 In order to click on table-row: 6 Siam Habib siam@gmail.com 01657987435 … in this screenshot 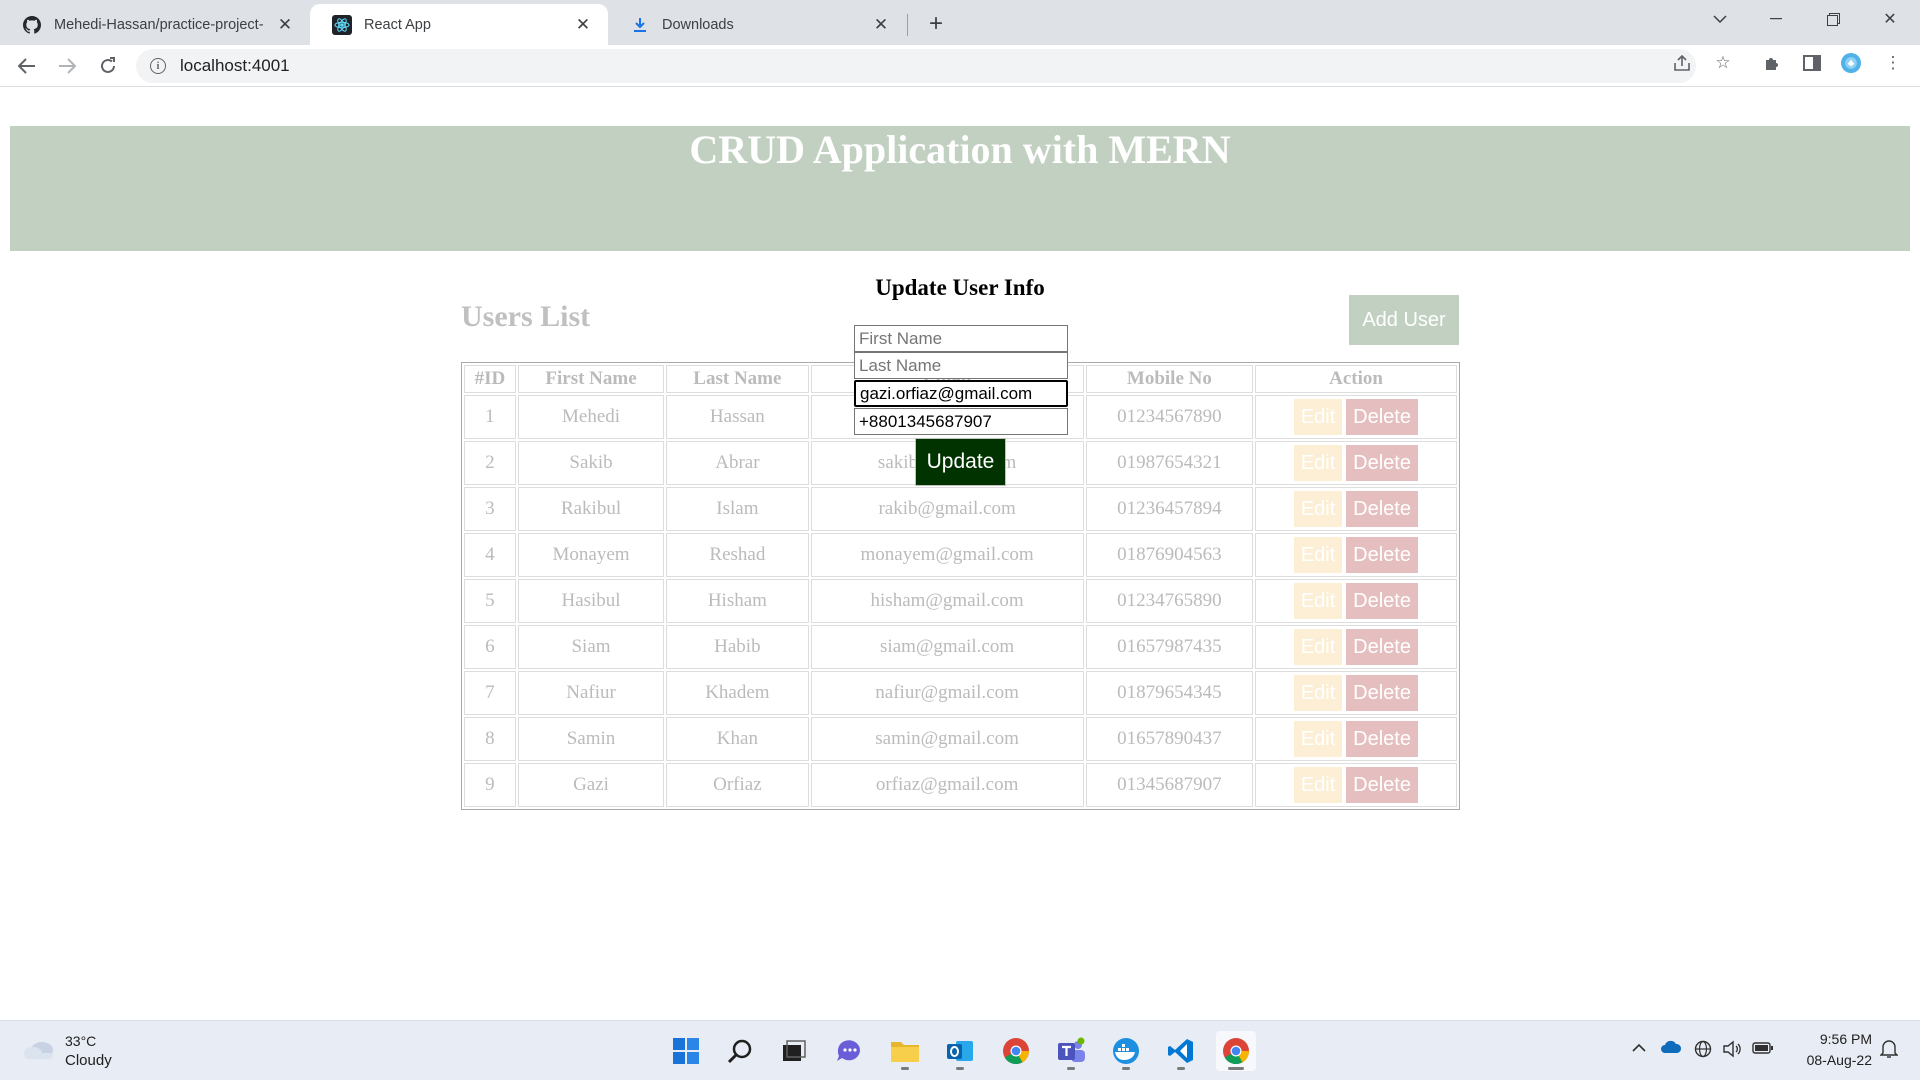, I will do `click(960, 647)`.